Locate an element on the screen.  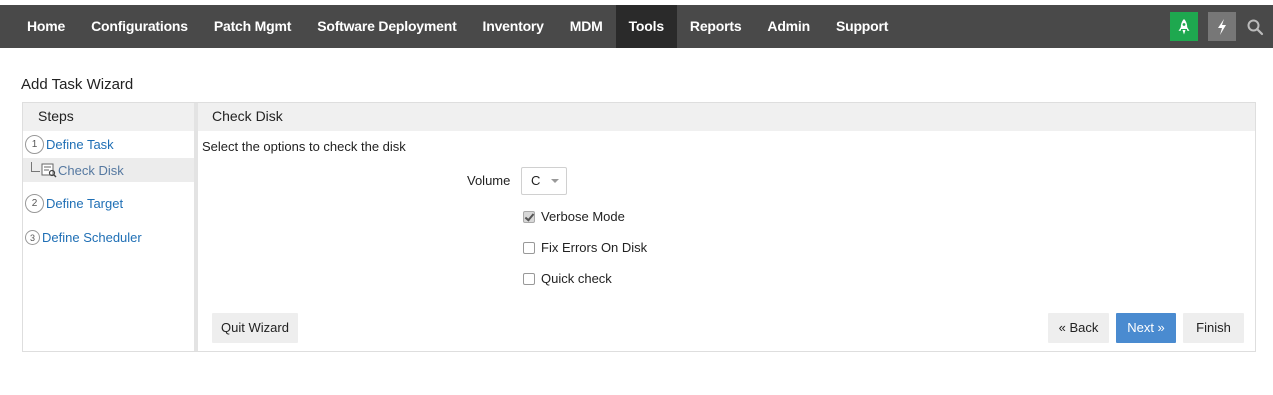
nav-mdm: MDM is located at coordinates (586, 26).